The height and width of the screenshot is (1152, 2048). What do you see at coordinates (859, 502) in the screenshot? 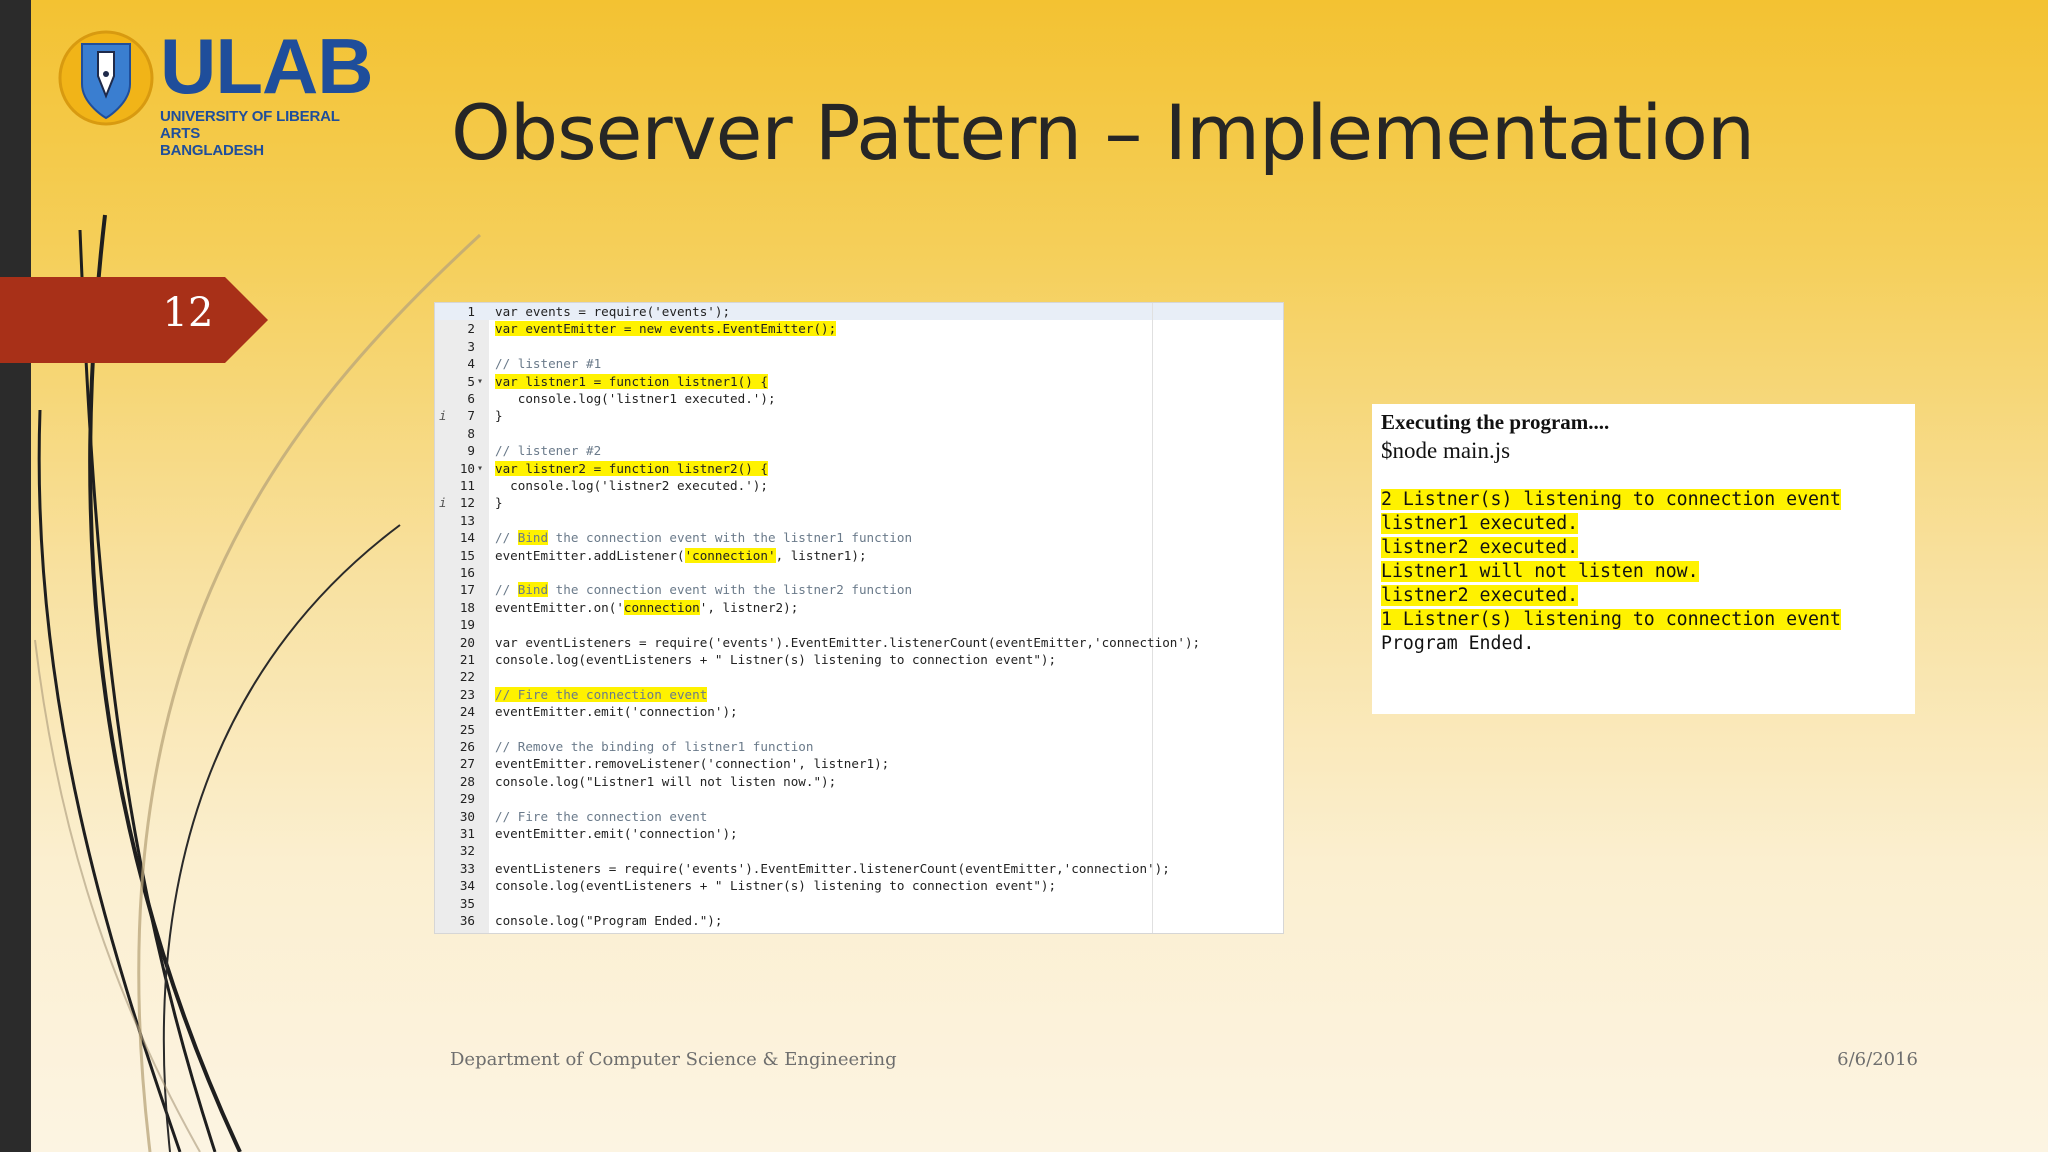
I see `code-line: 12 i}` at bounding box center [859, 502].